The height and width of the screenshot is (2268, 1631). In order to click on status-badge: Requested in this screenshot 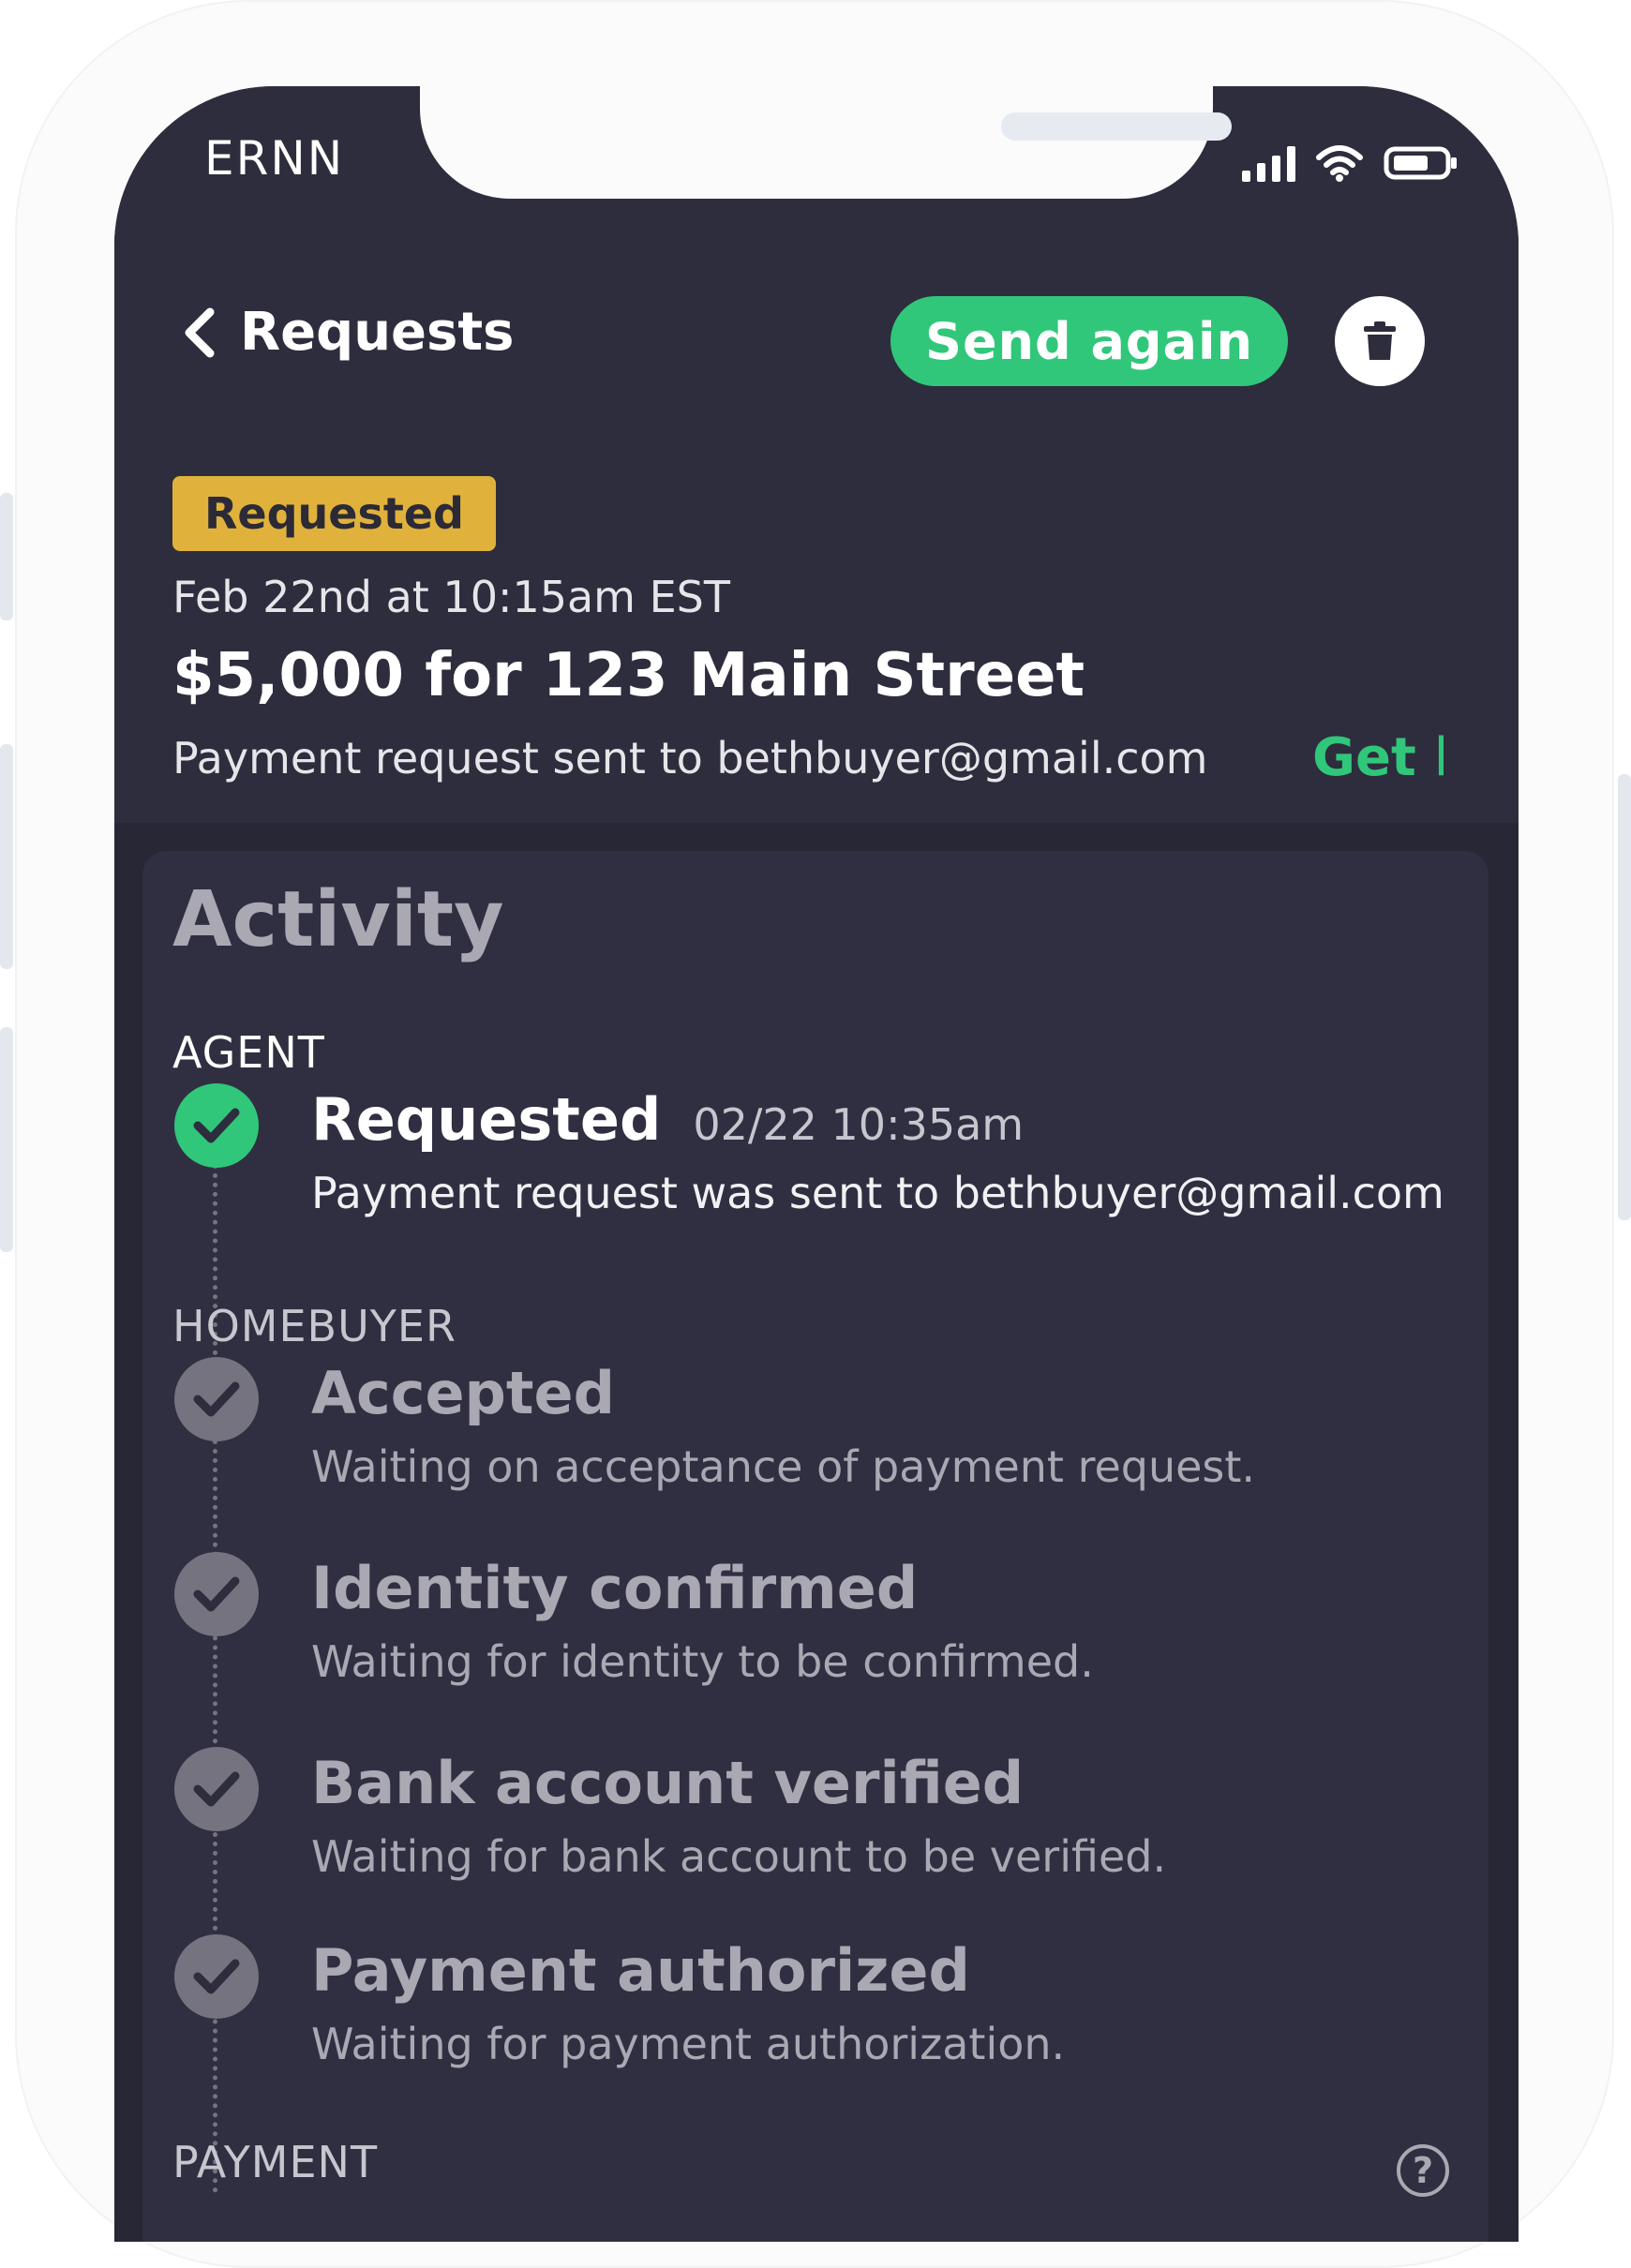, I will do `click(334, 514)`.